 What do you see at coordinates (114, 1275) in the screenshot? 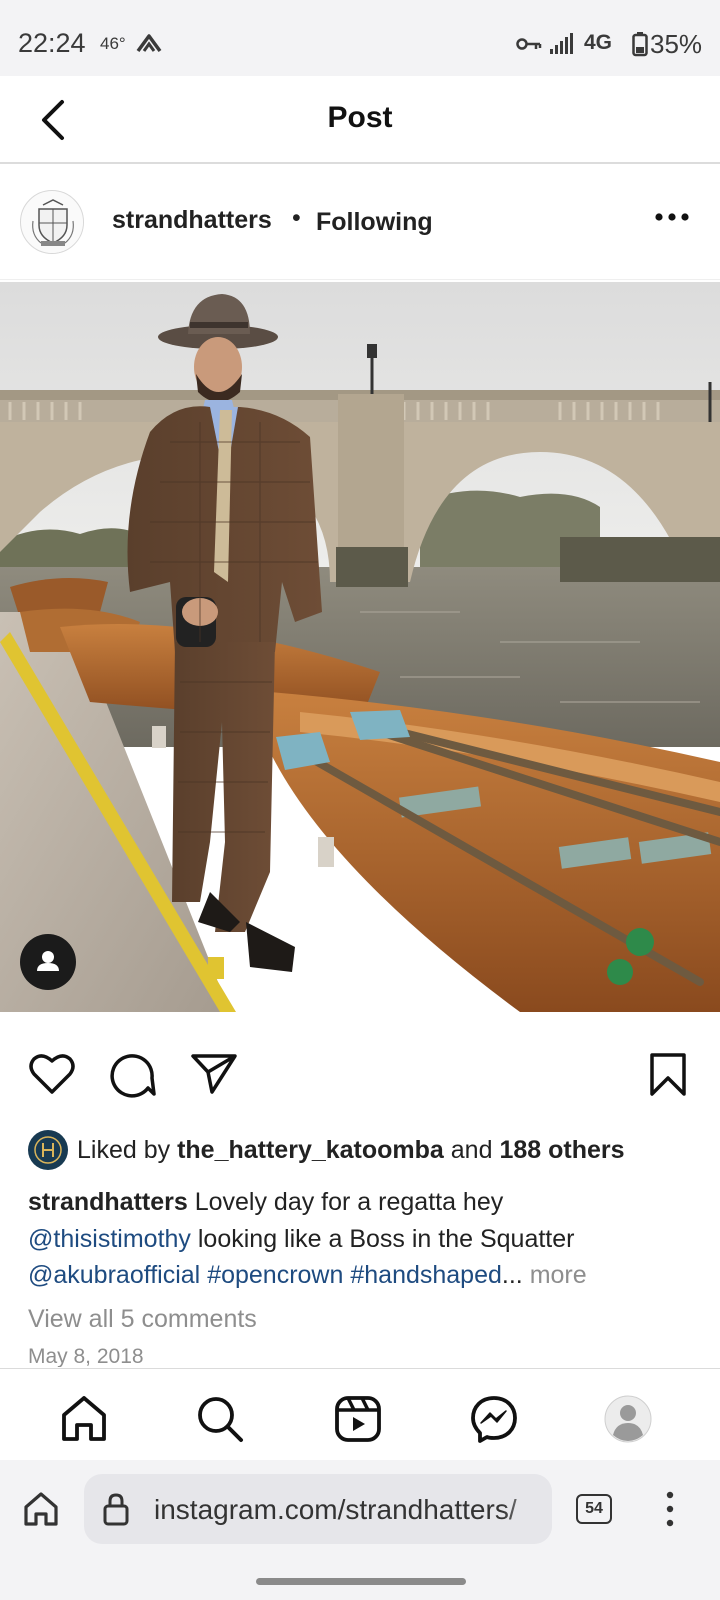
I see `caption-mention-2: @akubraofficial` at bounding box center [114, 1275].